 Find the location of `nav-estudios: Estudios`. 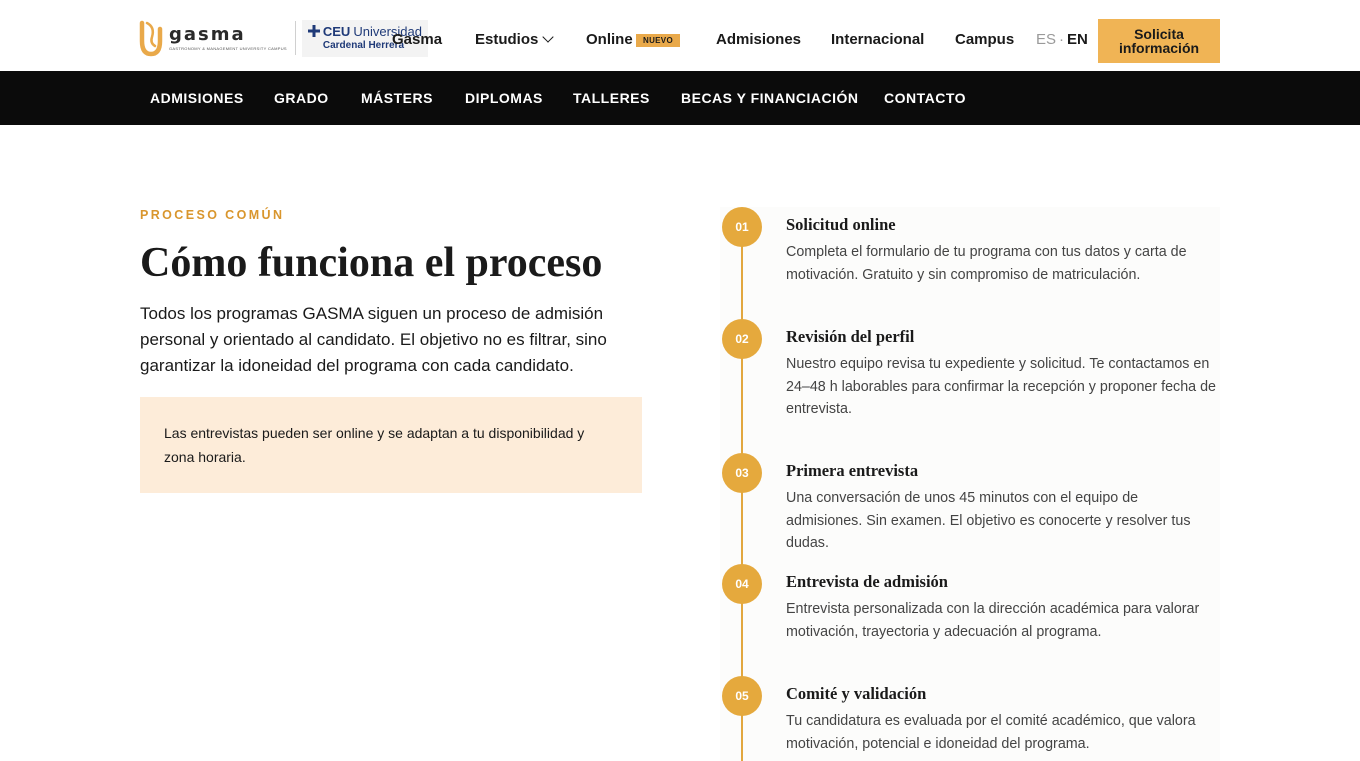

nav-estudios: Estudios is located at coordinates (515, 40).